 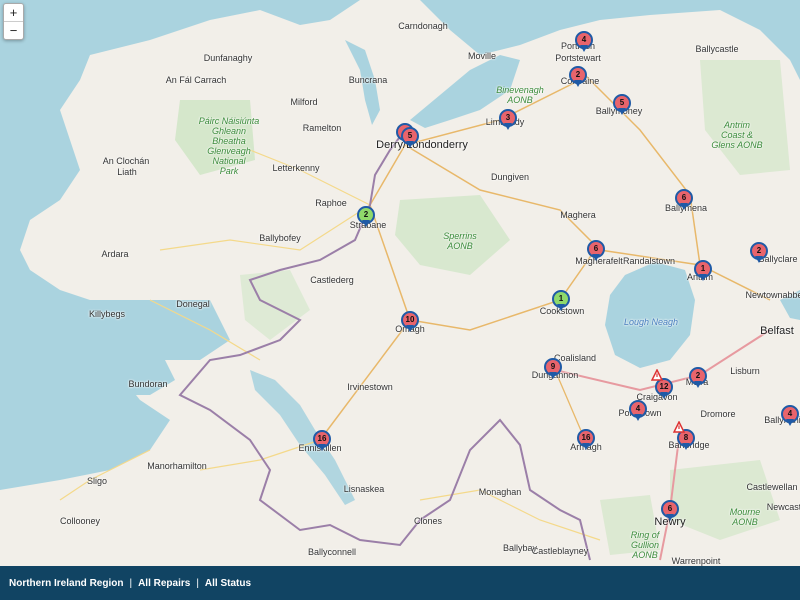 I want to click on place-label-lisnaskea: Lisnaskea, so click(x=364, y=489).